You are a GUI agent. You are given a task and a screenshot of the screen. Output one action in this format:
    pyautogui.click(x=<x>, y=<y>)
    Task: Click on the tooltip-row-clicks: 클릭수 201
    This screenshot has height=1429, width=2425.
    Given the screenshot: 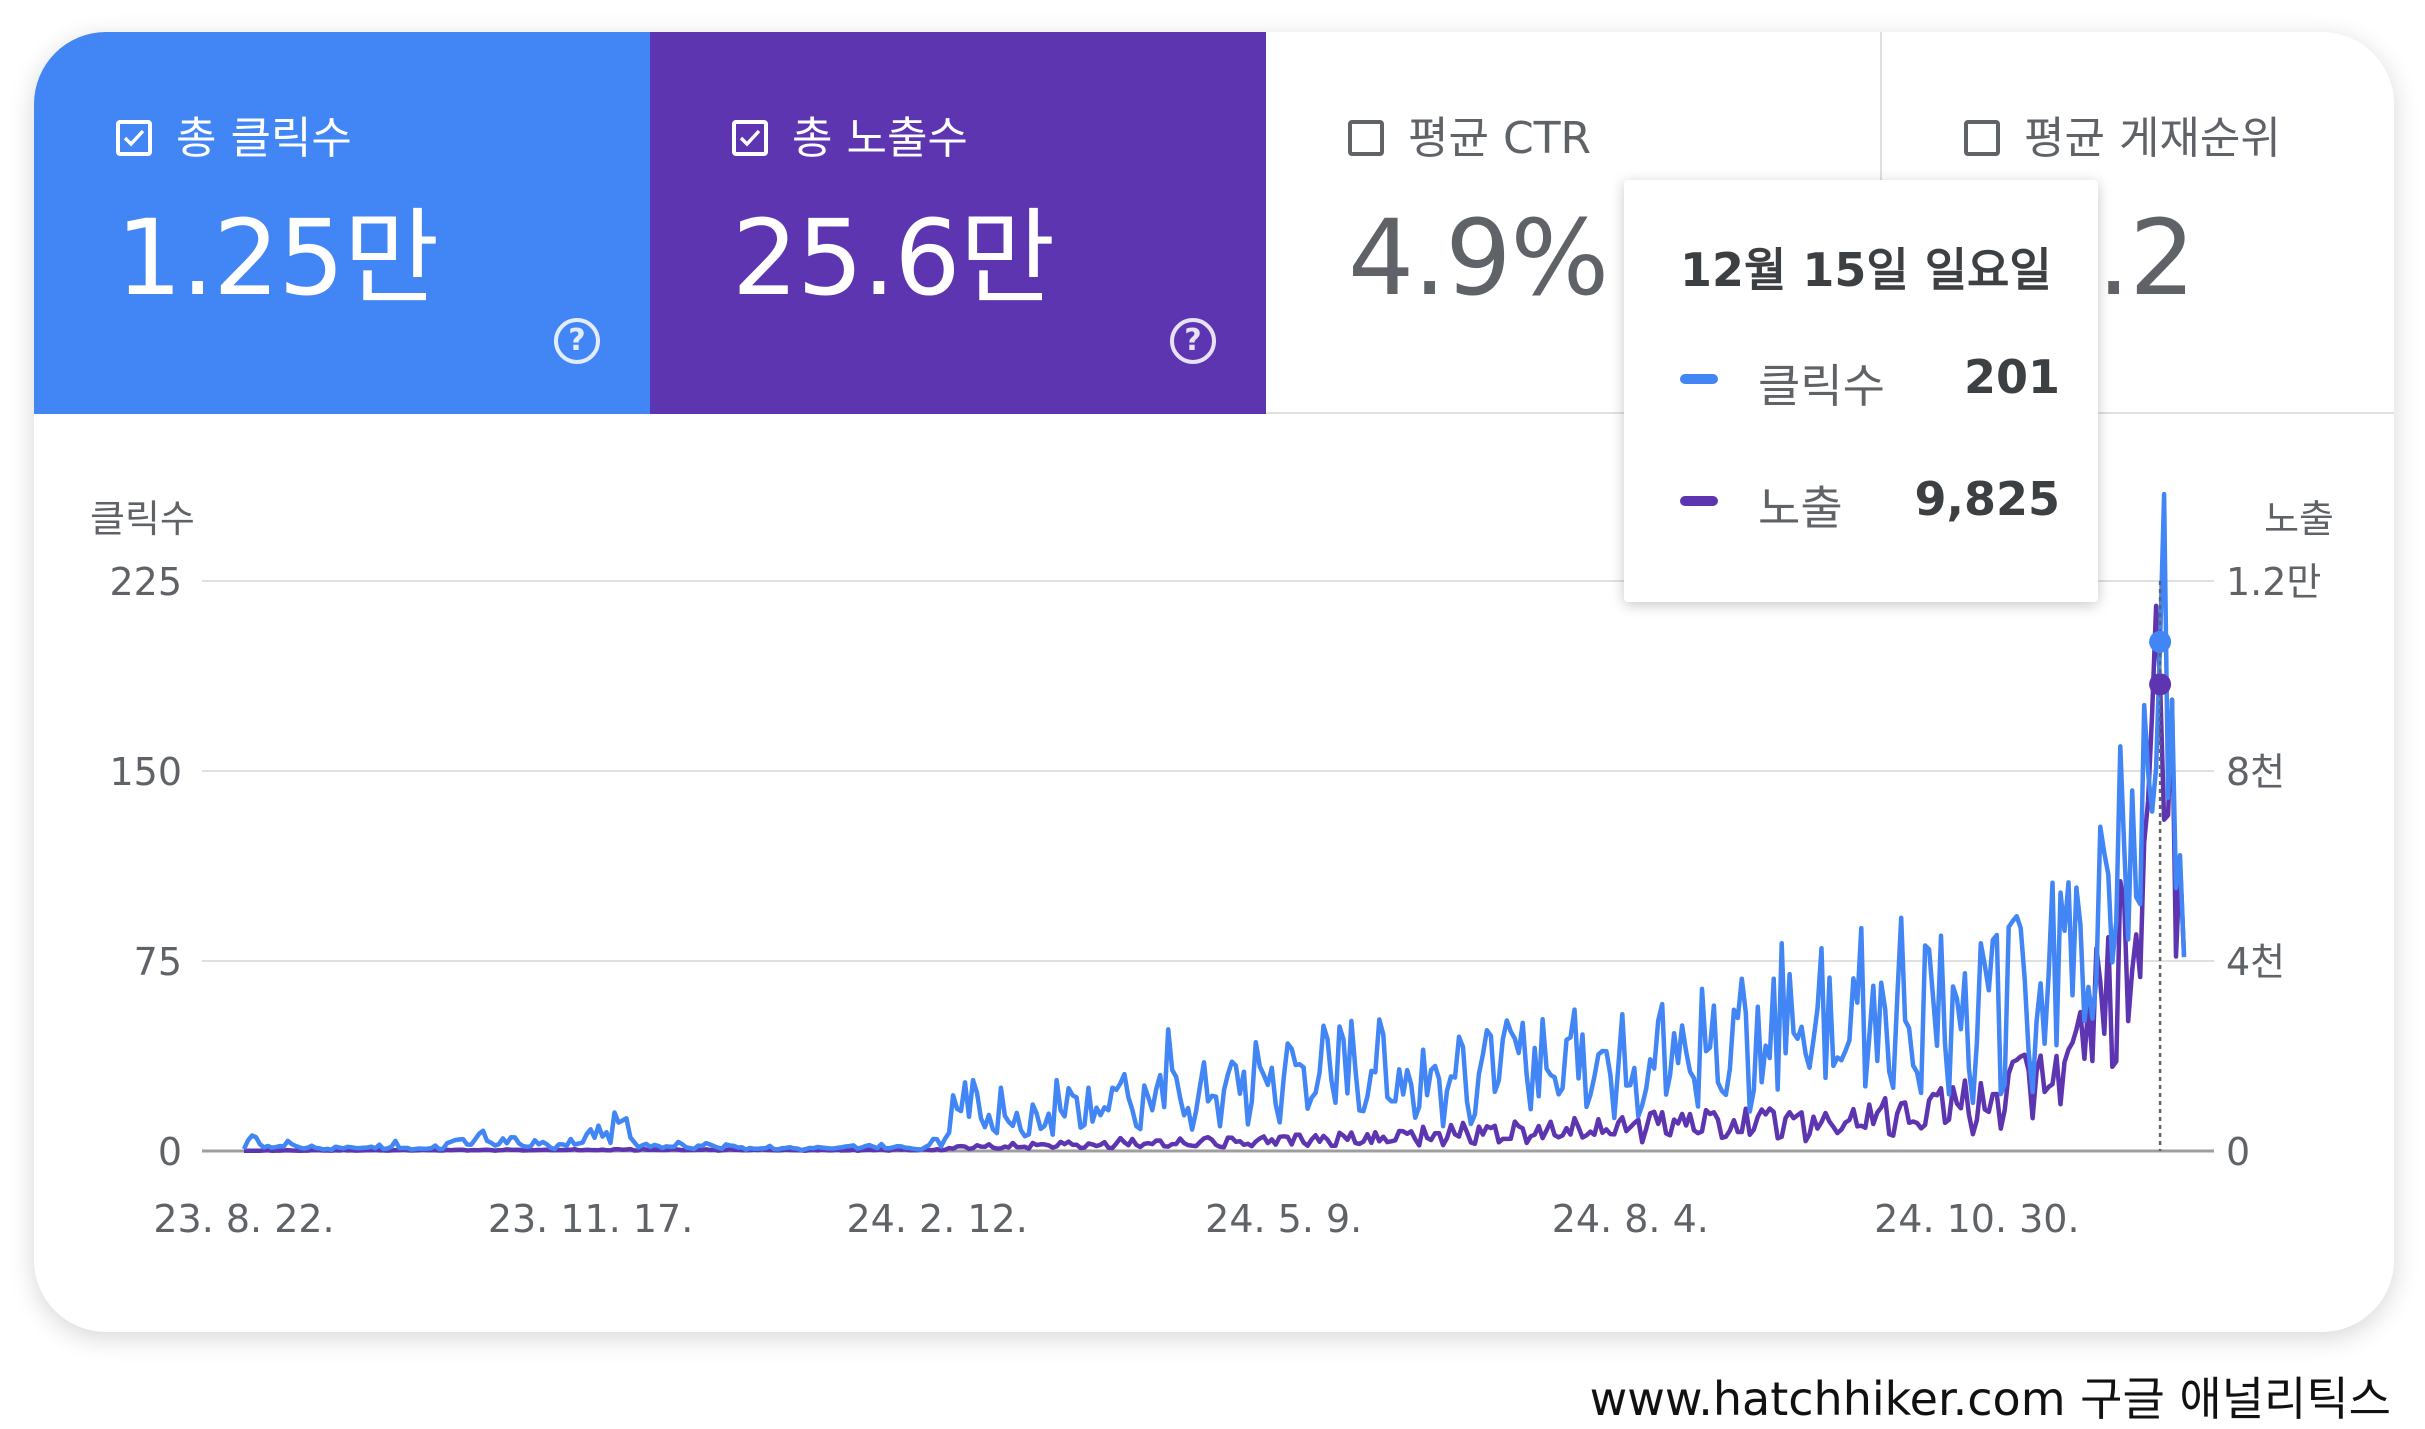 What is the action you would take?
    pyautogui.click(x=1870, y=381)
    